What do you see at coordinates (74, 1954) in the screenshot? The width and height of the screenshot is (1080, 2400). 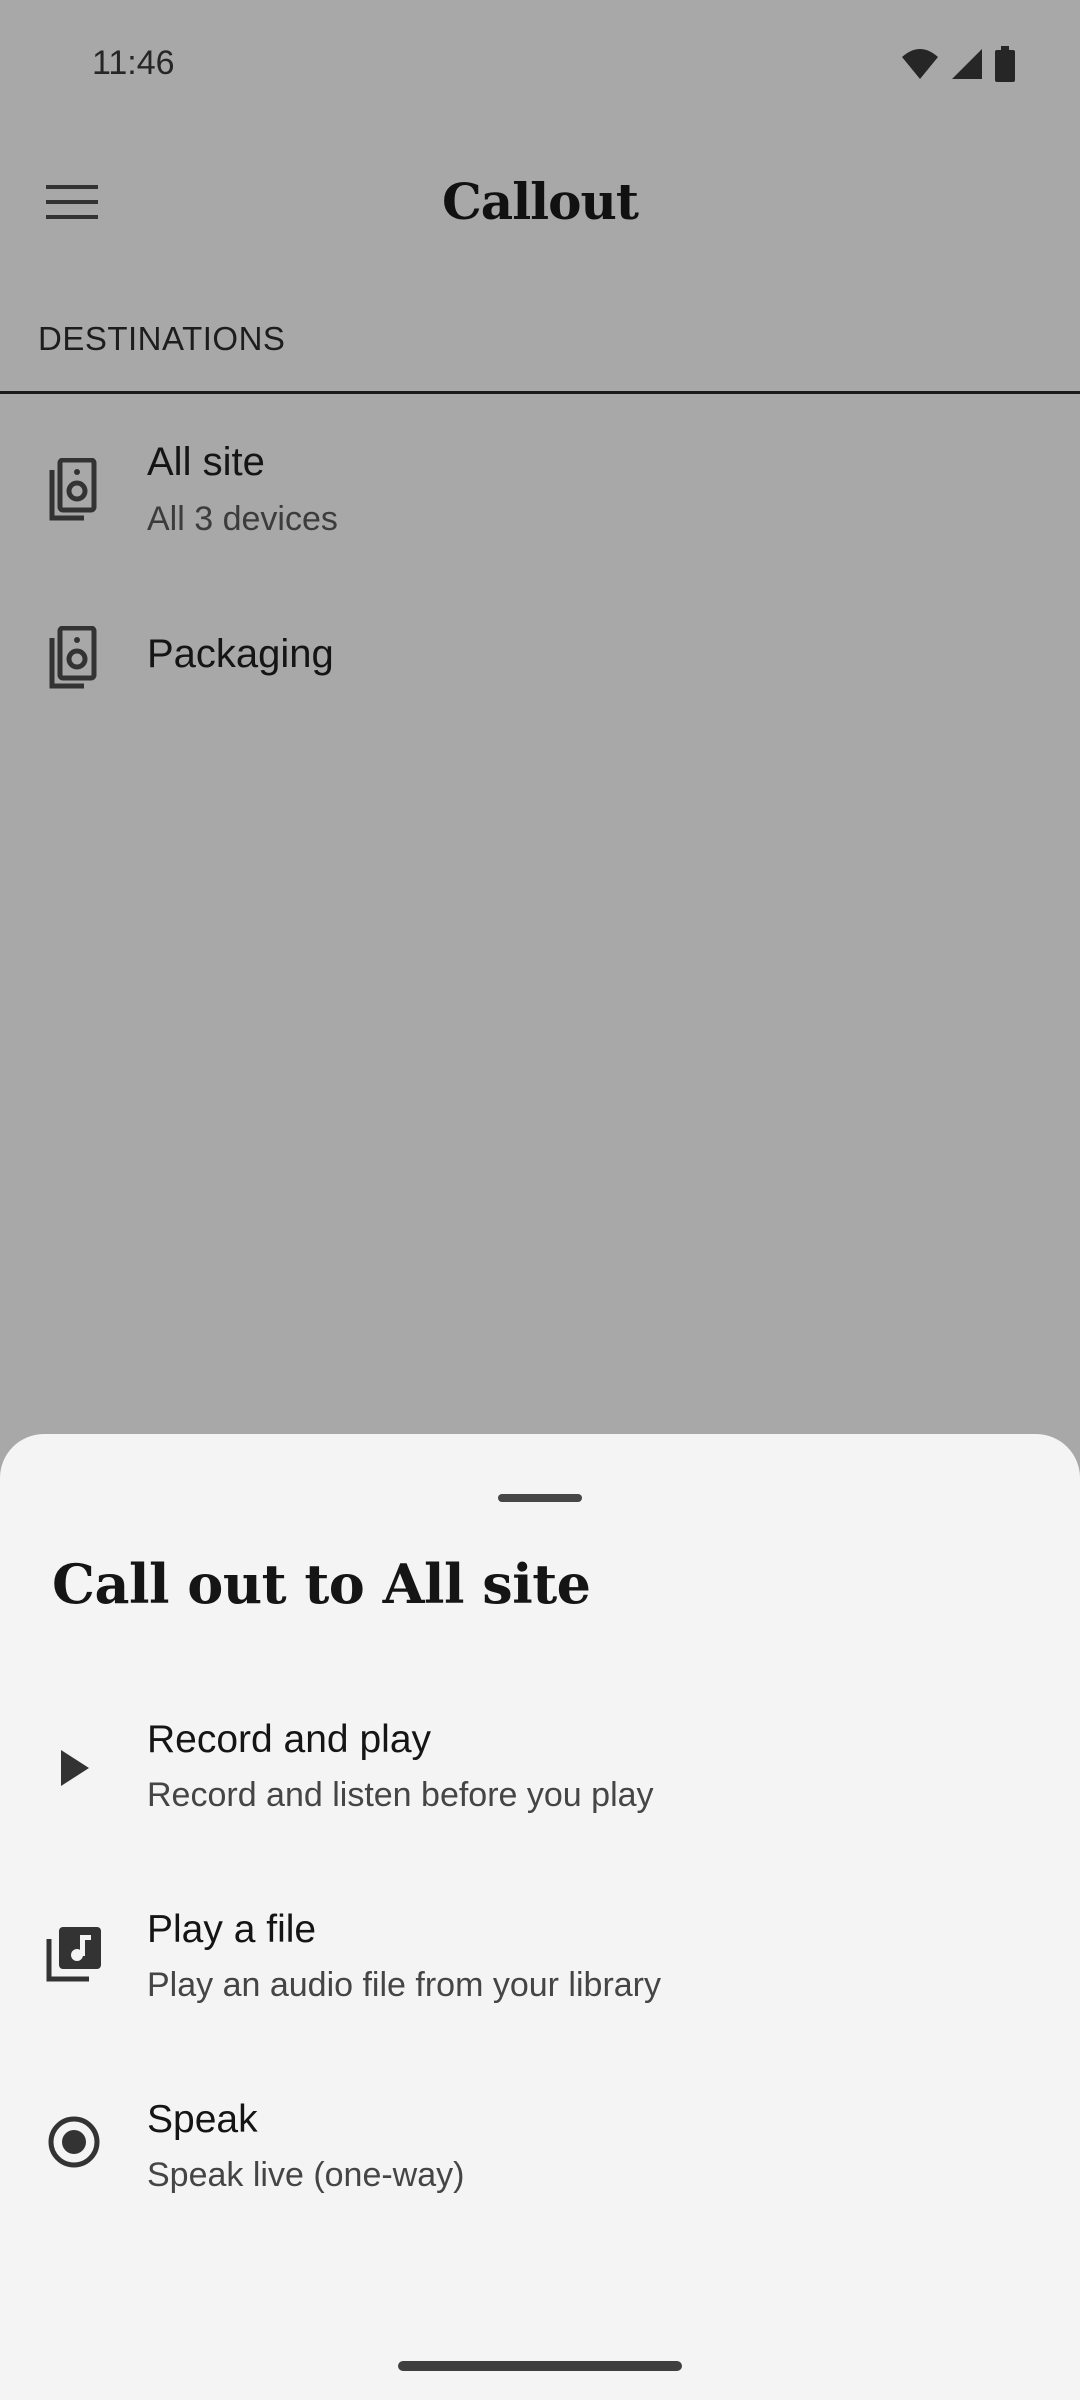 I see `music-library-icon` at bounding box center [74, 1954].